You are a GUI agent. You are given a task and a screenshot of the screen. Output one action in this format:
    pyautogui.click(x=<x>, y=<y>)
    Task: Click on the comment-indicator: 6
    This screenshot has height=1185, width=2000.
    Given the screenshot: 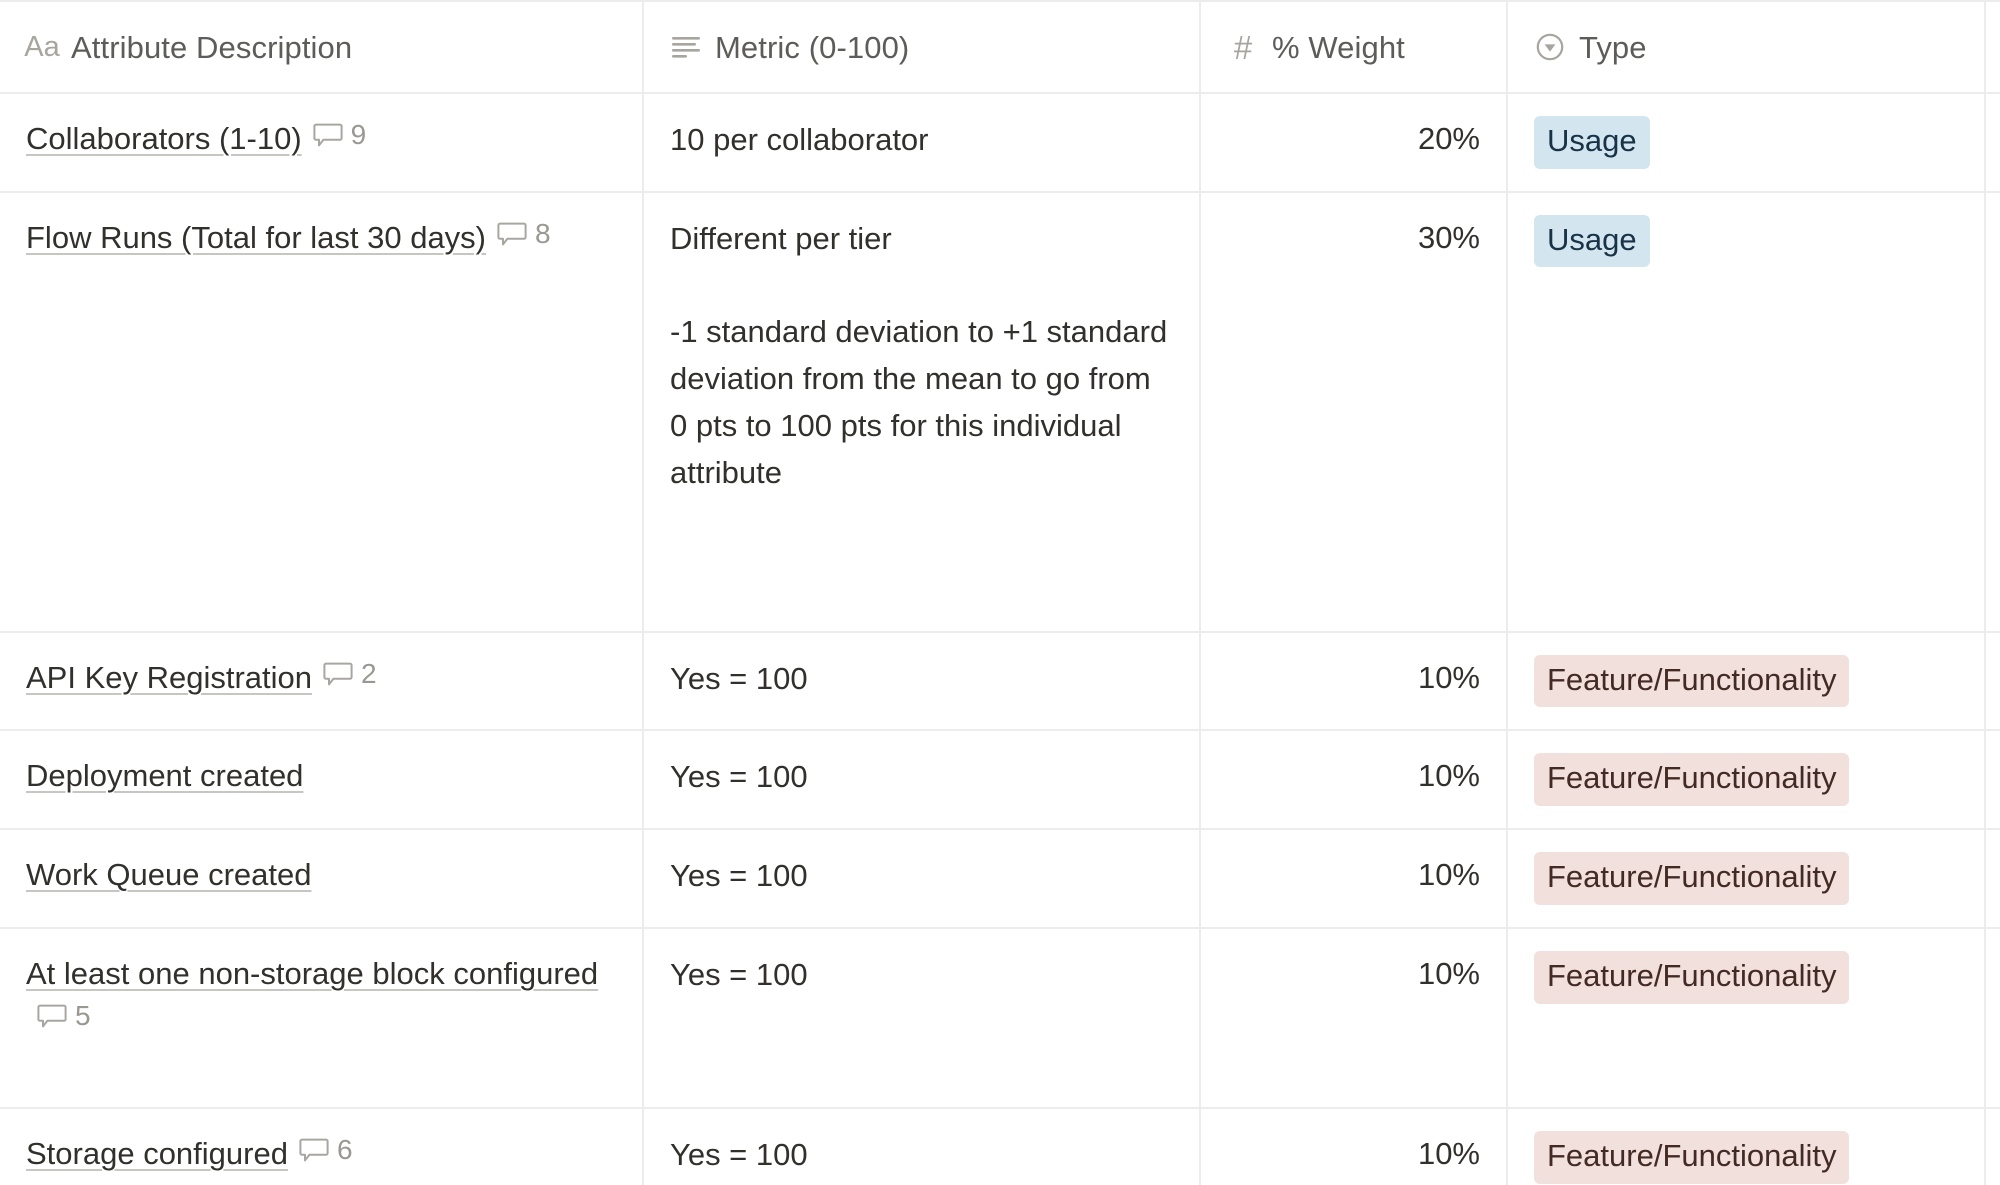 What is the action you would take?
    pyautogui.click(x=326, y=1149)
    